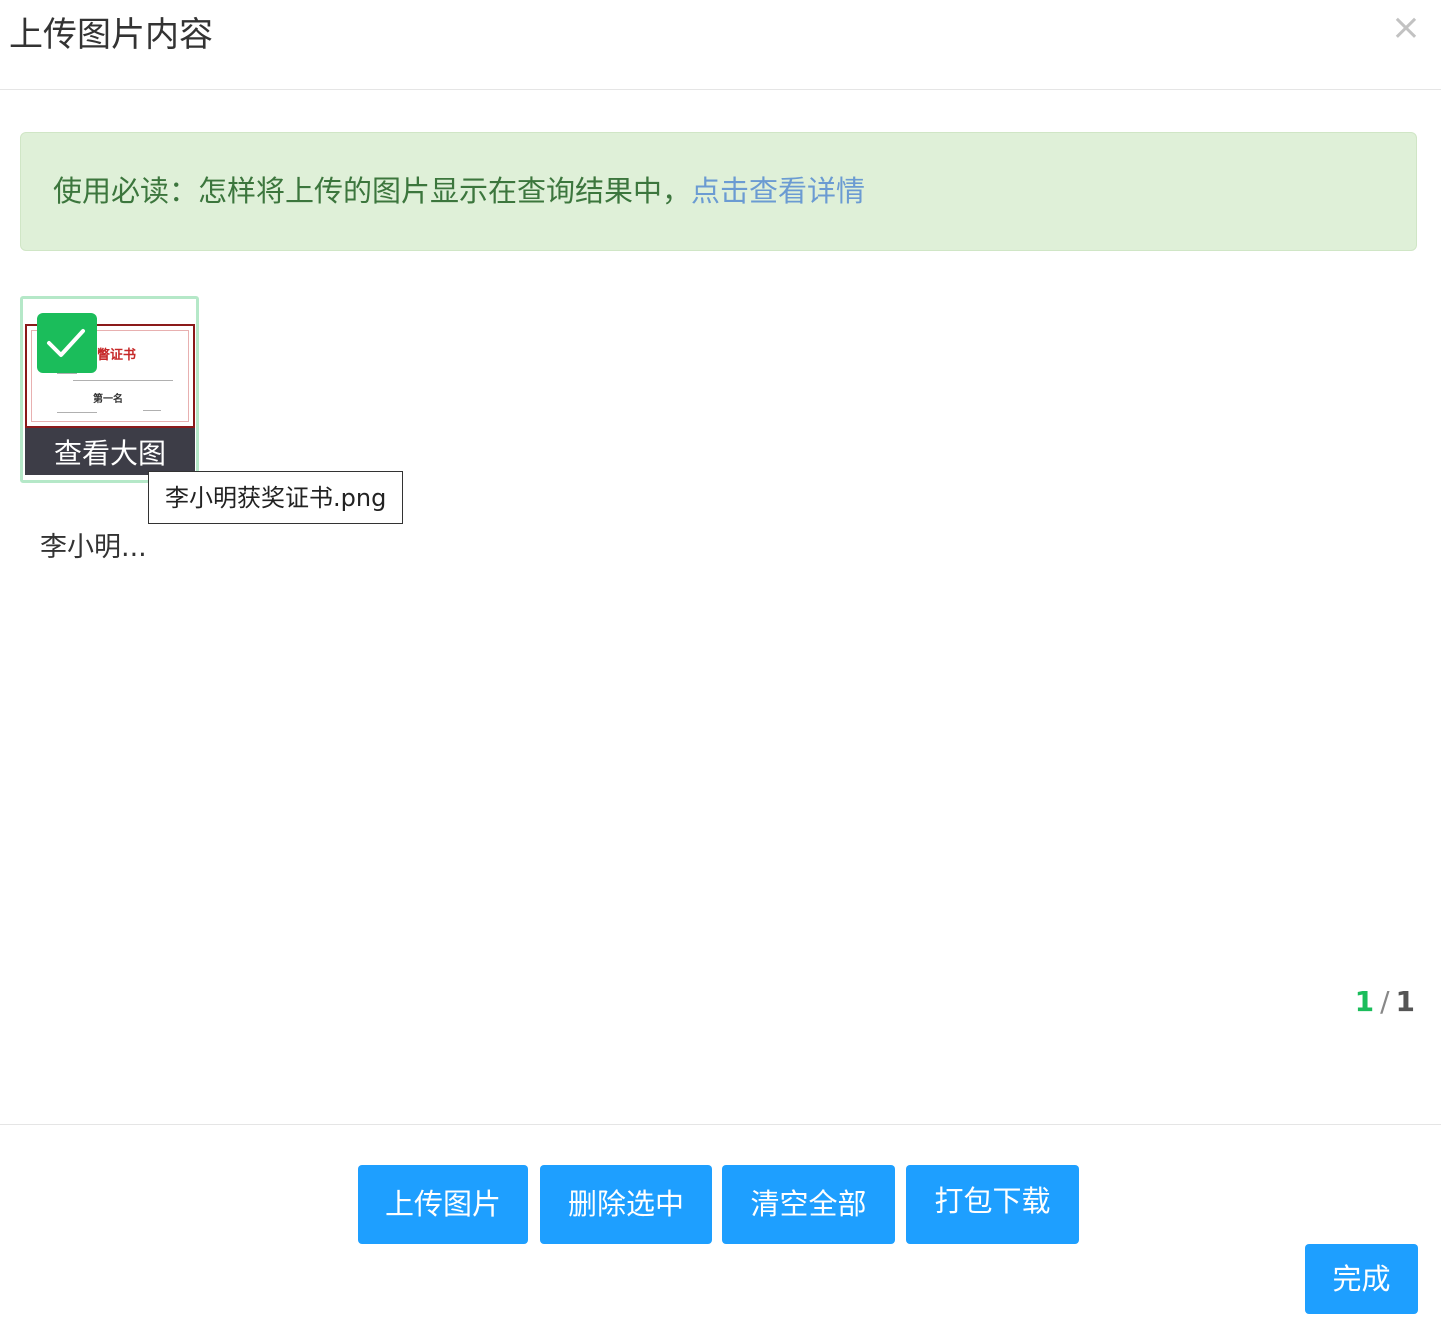  Describe the element at coordinates (1364, 1001) in the screenshot. I see `pagination-current: 1` at that location.